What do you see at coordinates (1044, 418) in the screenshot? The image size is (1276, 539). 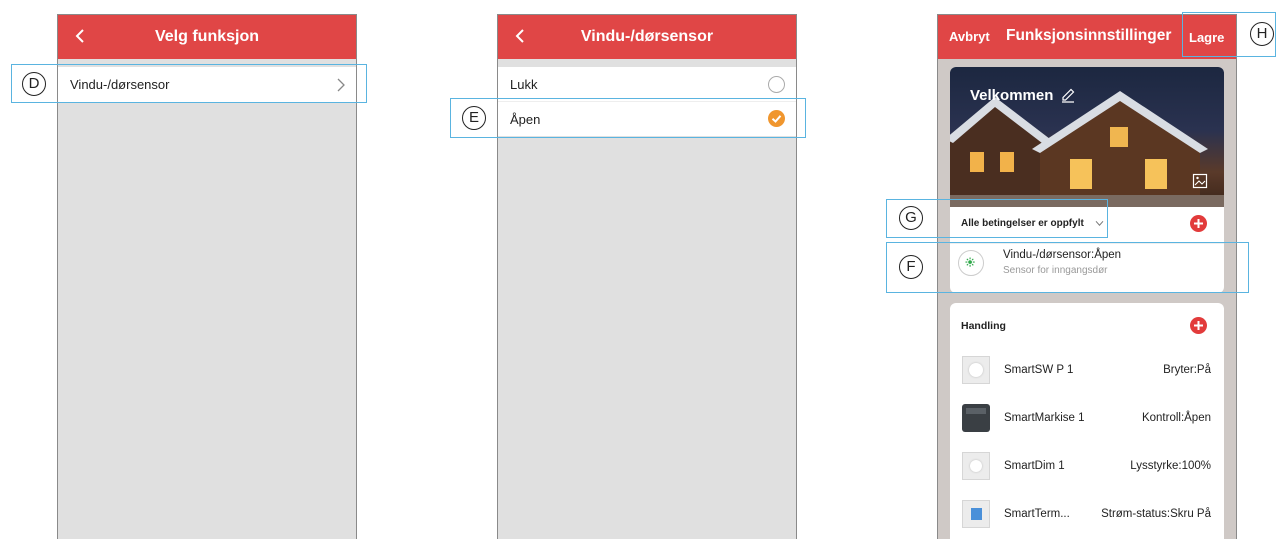 I see `action-device-name: SmartMarkise 1` at bounding box center [1044, 418].